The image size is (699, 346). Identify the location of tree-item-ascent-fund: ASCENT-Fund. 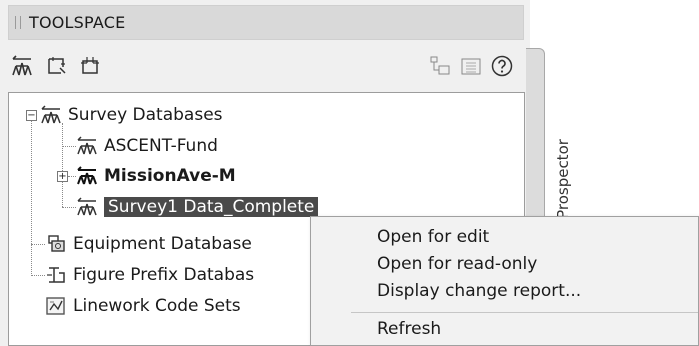
(147, 146).